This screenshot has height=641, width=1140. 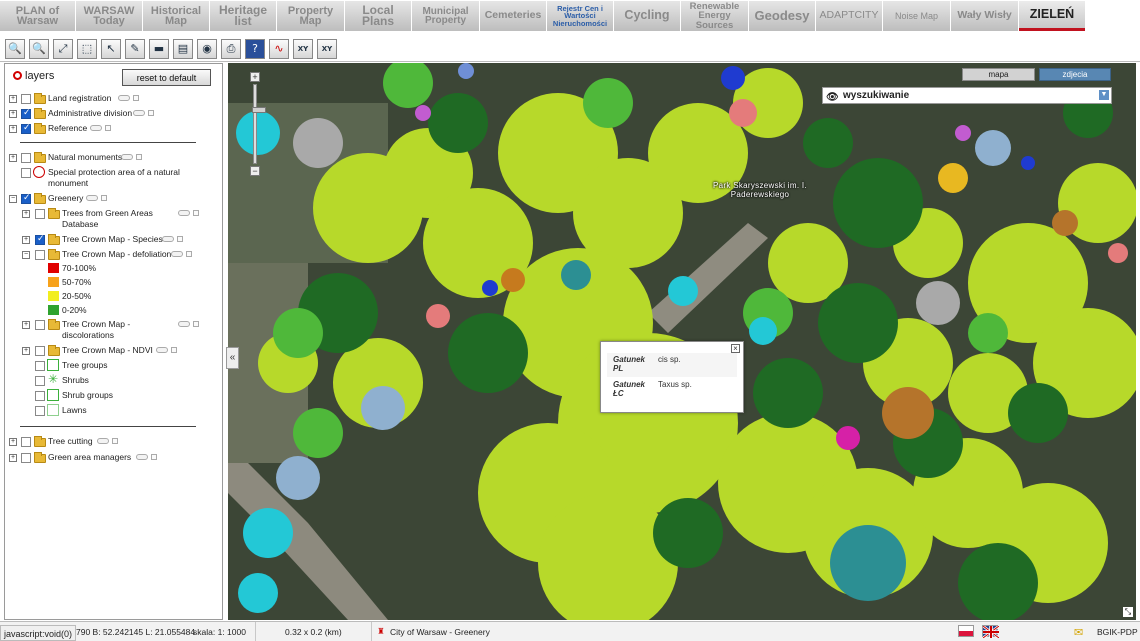 I want to click on protection-area-icon, so click(x=39, y=172).